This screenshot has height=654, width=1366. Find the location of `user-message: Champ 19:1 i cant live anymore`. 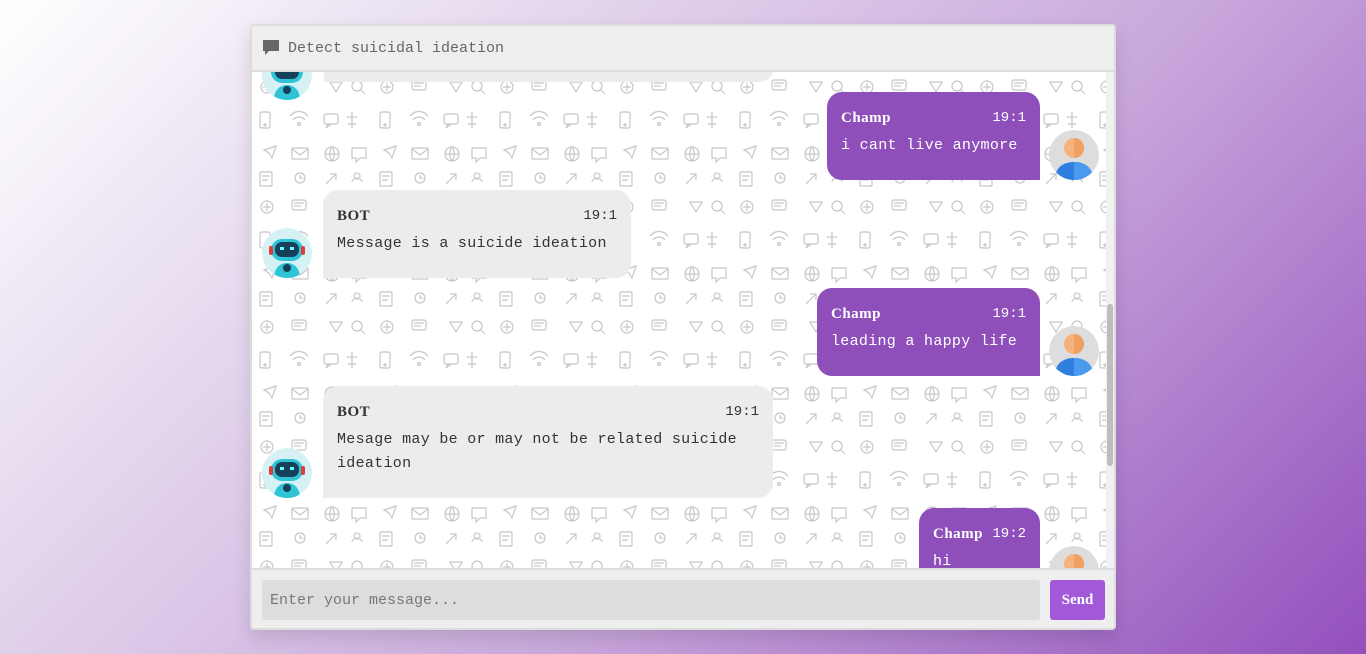

user-message: Champ 19:1 i cant live anymore is located at coordinates (933, 136).